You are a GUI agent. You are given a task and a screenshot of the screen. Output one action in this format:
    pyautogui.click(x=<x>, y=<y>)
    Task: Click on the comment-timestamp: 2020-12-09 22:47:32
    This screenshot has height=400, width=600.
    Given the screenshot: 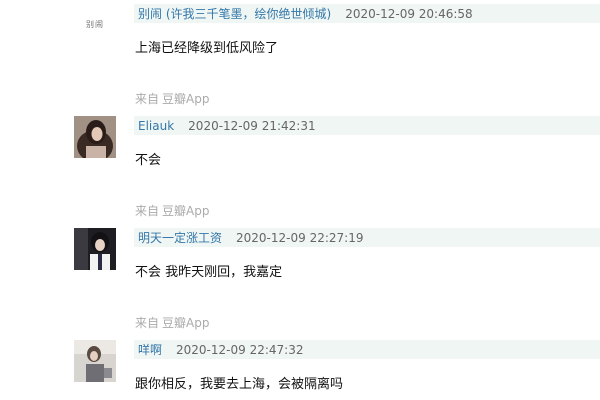 What is the action you would take?
    pyautogui.click(x=240, y=349)
    